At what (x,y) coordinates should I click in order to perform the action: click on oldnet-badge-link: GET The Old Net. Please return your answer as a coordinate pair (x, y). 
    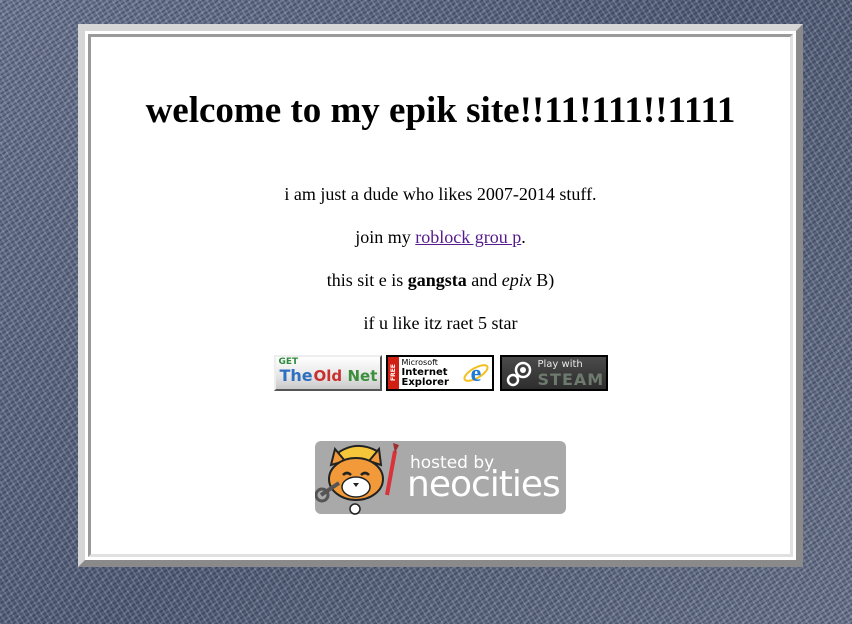
    Looking at the image, I should click on (329, 373).